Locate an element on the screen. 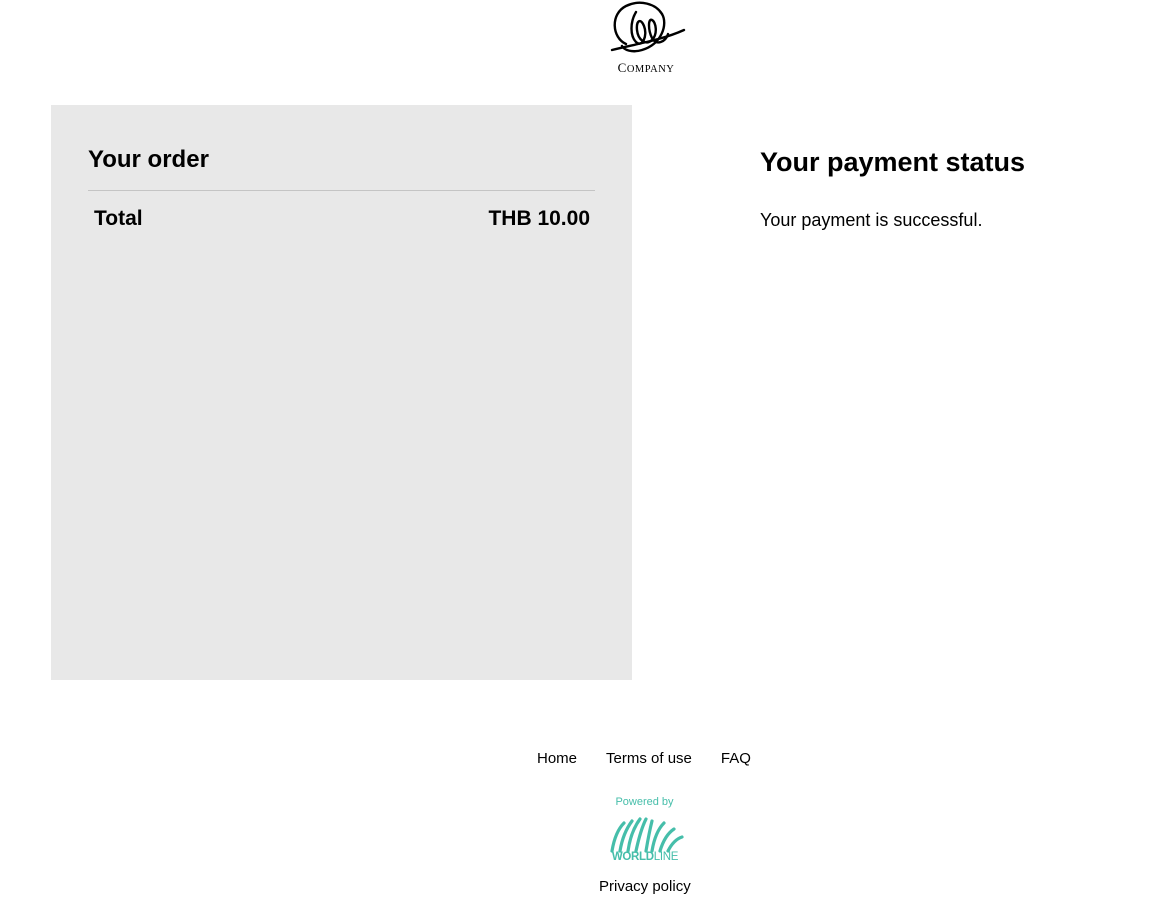 Image resolution: width=1173 pixels, height=907 pixels. payment-status-title: Your payment status is located at coordinates (893, 162).